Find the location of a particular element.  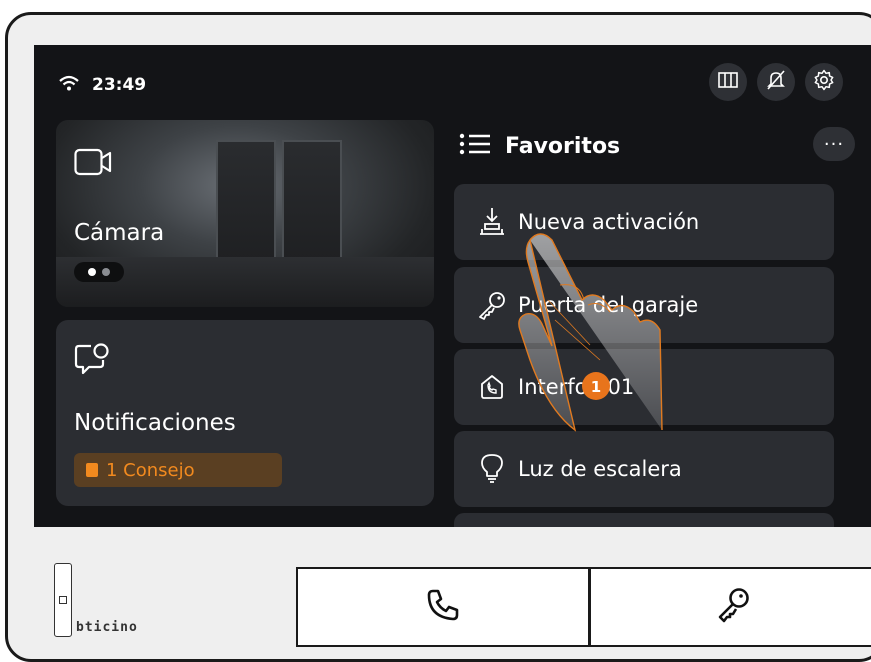

camera-card: Cámara is located at coordinates (245, 213).